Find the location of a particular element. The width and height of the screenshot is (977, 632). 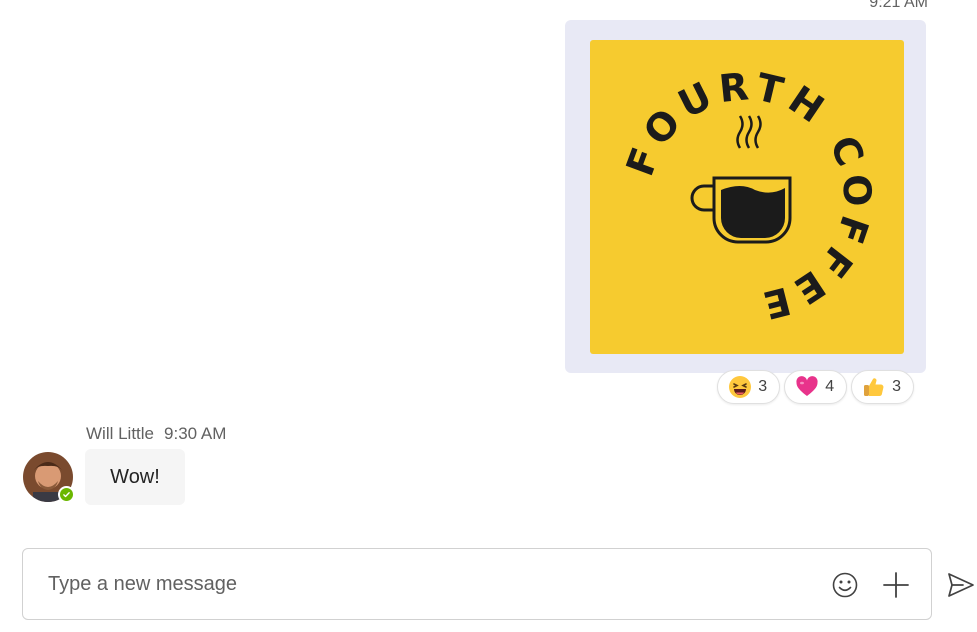

add-button is located at coordinates (896, 585).